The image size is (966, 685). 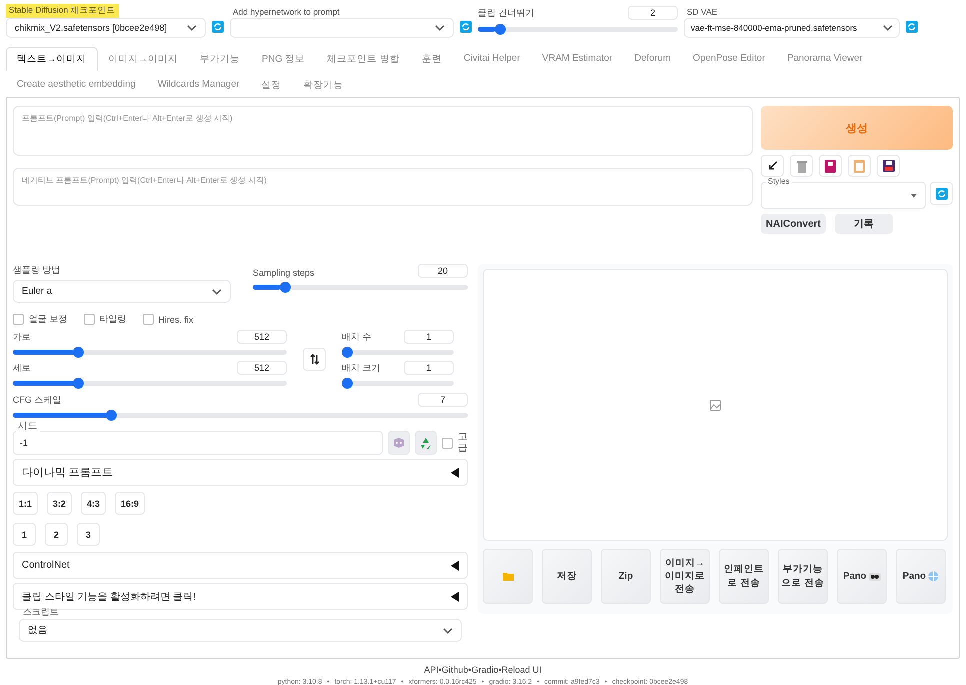 What do you see at coordinates (106, 28) in the screenshot?
I see `checkpoint-dropdown: chikmix_V2.safetensors [0bcee2e498]` at bounding box center [106, 28].